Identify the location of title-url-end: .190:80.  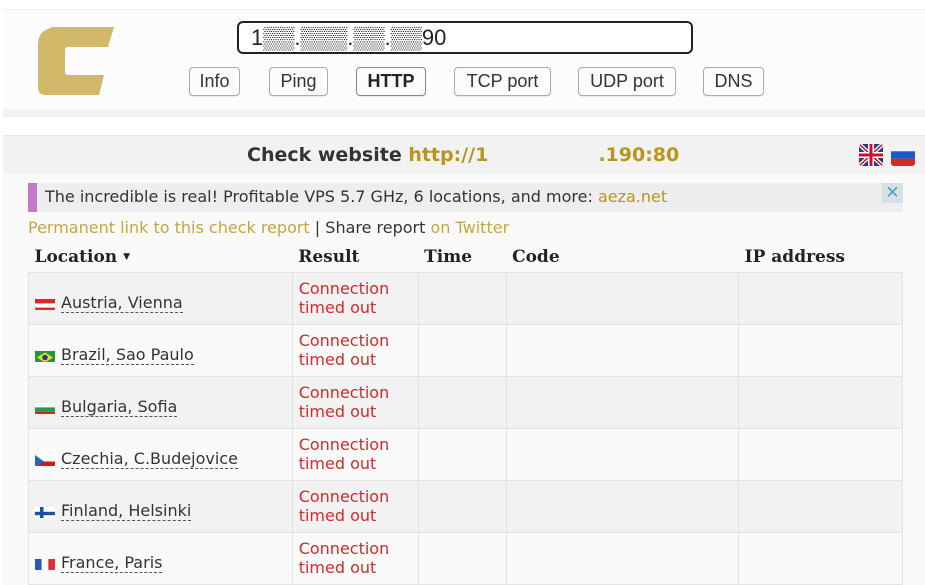
(639, 155).